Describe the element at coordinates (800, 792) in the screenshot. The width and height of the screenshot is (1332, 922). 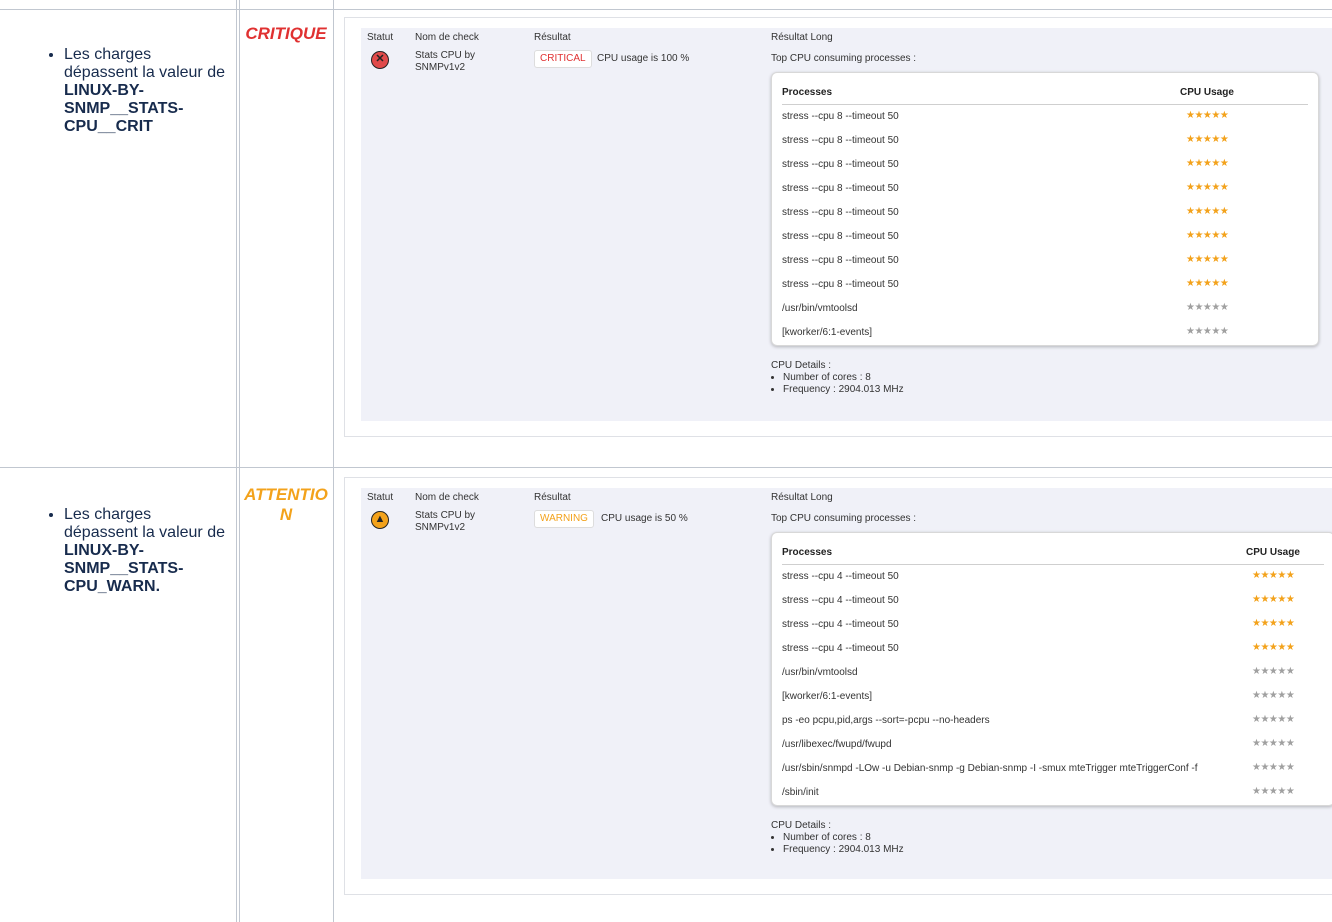
I see `process-name: /sbin/init` at that location.